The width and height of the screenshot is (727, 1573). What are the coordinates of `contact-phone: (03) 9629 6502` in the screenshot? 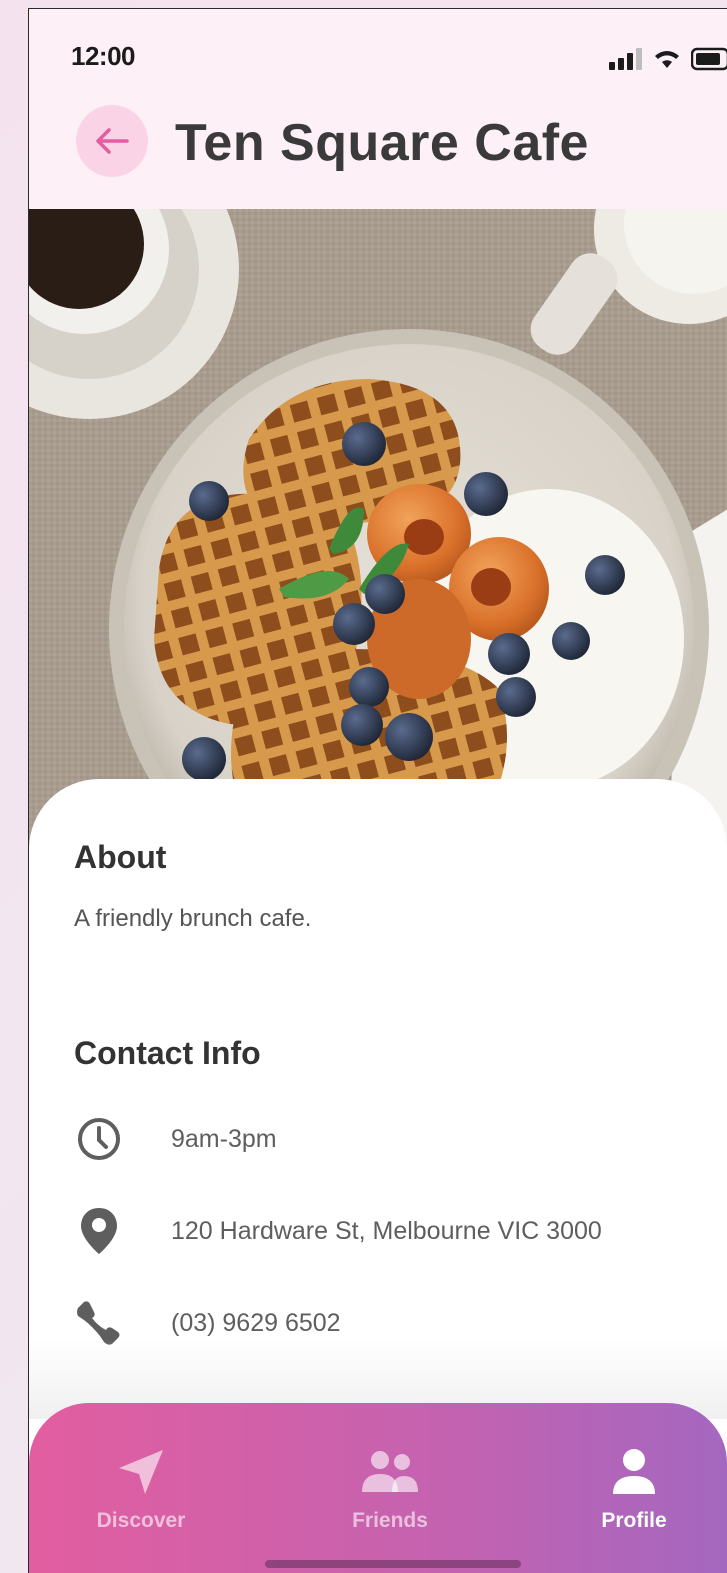 It's located at (256, 1322).